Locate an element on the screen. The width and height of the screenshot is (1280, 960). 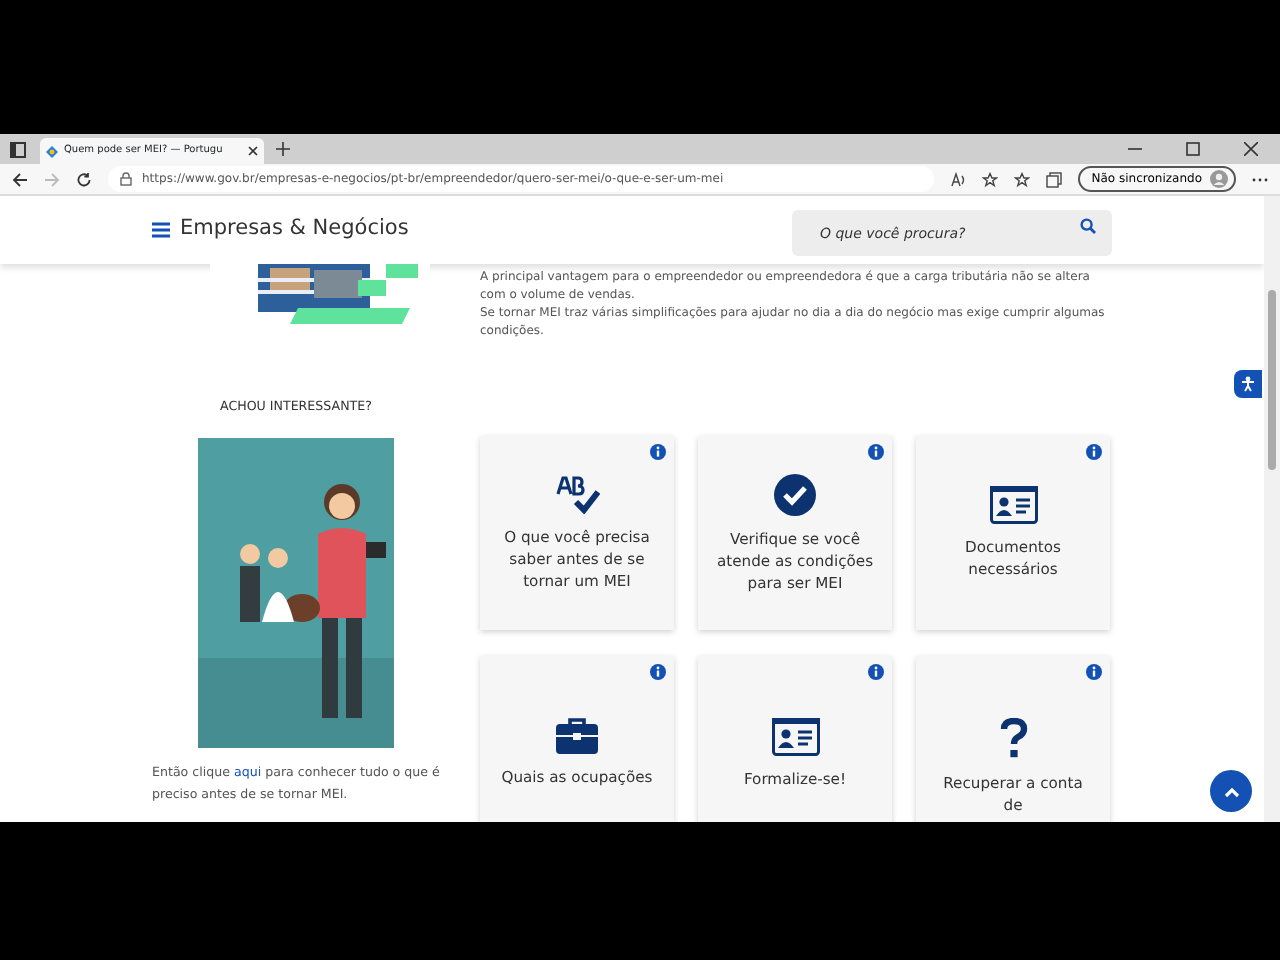
spelling-check-icon is located at coordinates (577, 494).